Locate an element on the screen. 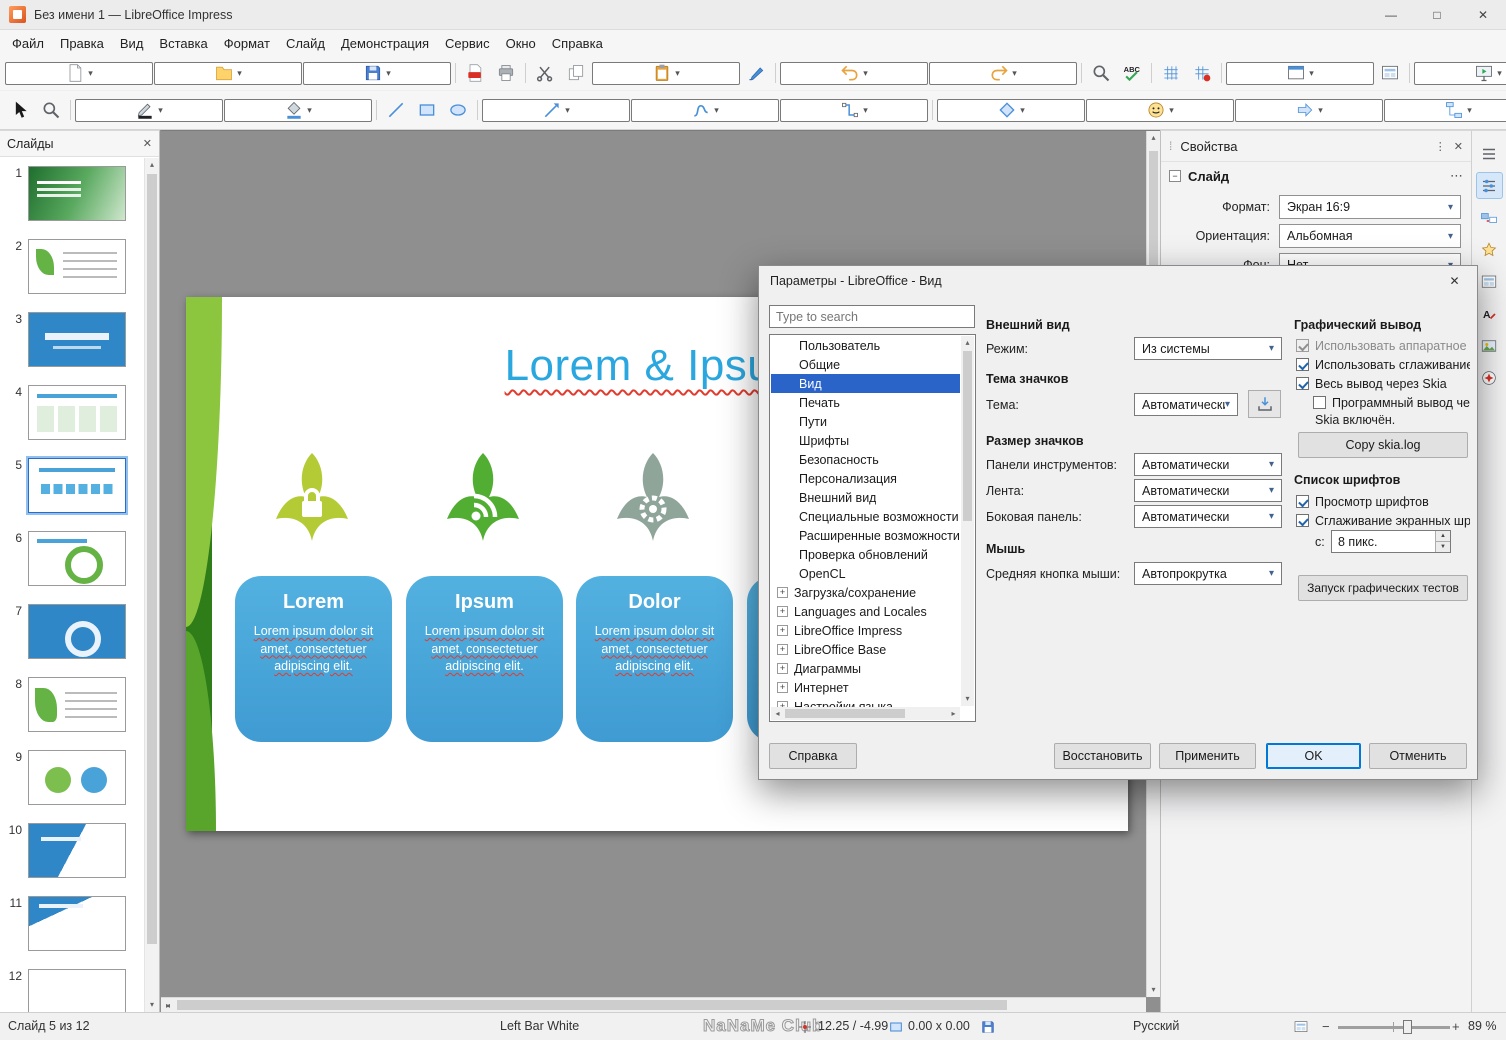  checkbox: Использовать аппаратное ускорение is located at coordinates (1383, 345).